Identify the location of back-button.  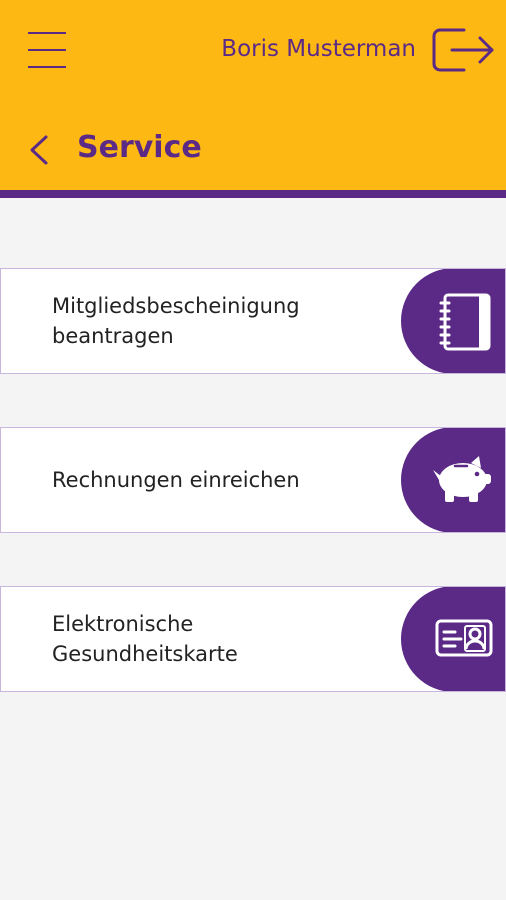
(41, 150).